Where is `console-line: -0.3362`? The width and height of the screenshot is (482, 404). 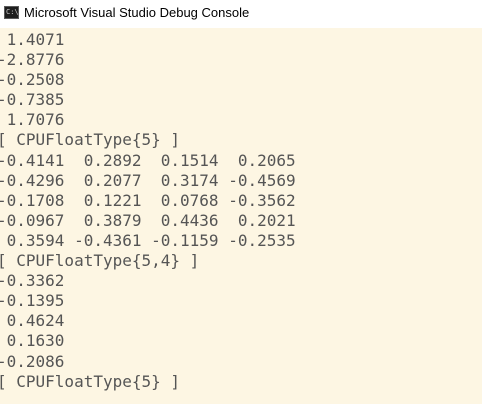 console-line: -0.3362 is located at coordinates (32, 281).